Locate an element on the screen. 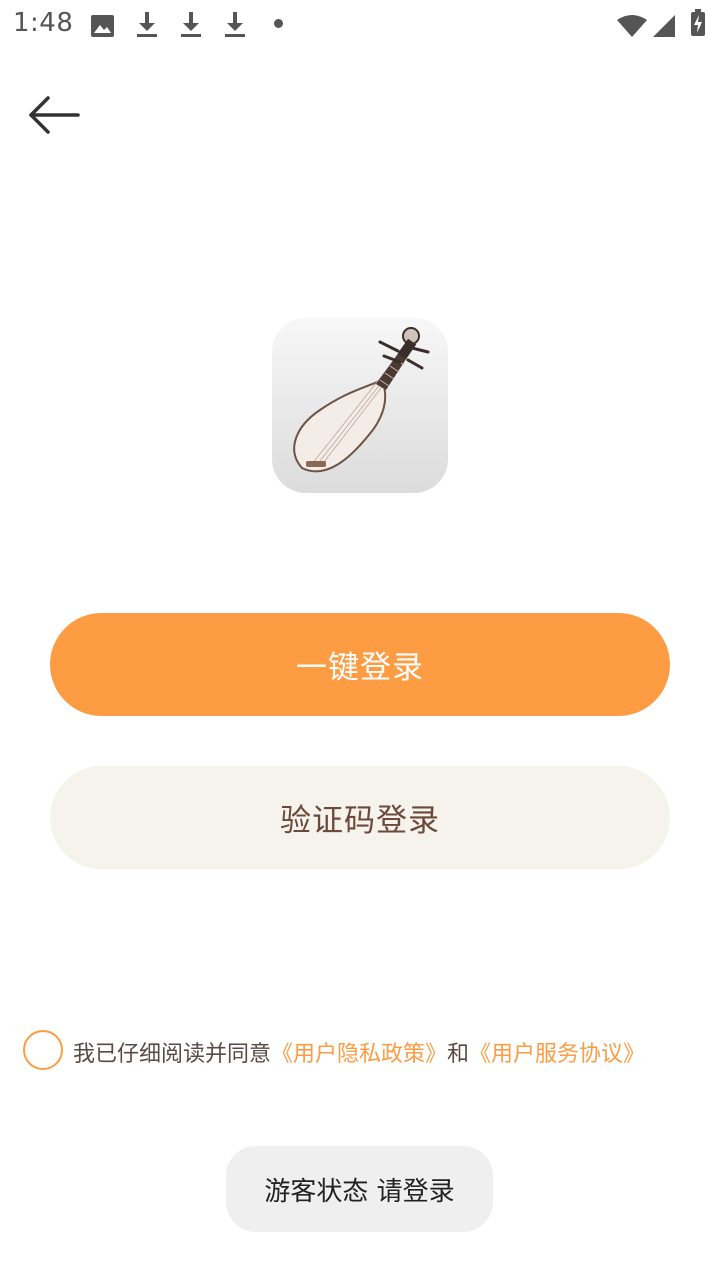 The width and height of the screenshot is (720, 1280). wifi-icon is located at coordinates (632, 26).